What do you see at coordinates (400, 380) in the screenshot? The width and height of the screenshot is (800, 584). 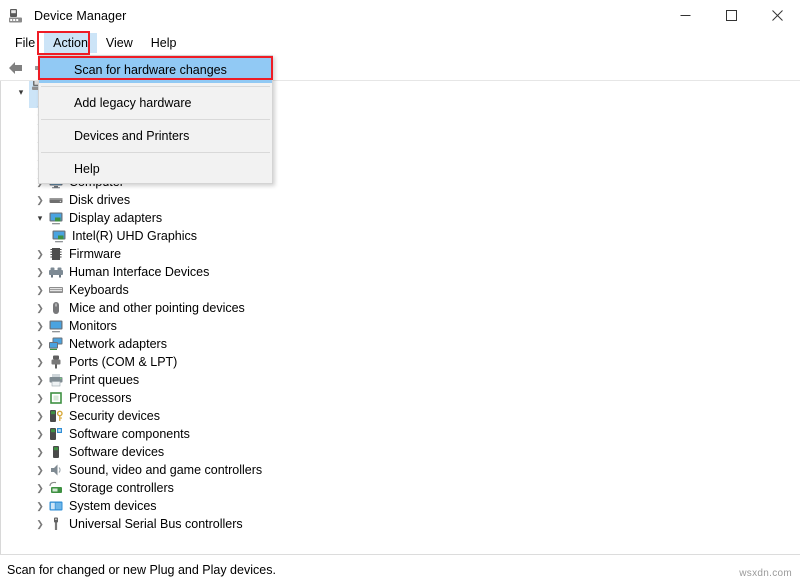 I see `tree-row-print-queues: ❯ Print queues` at bounding box center [400, 380].